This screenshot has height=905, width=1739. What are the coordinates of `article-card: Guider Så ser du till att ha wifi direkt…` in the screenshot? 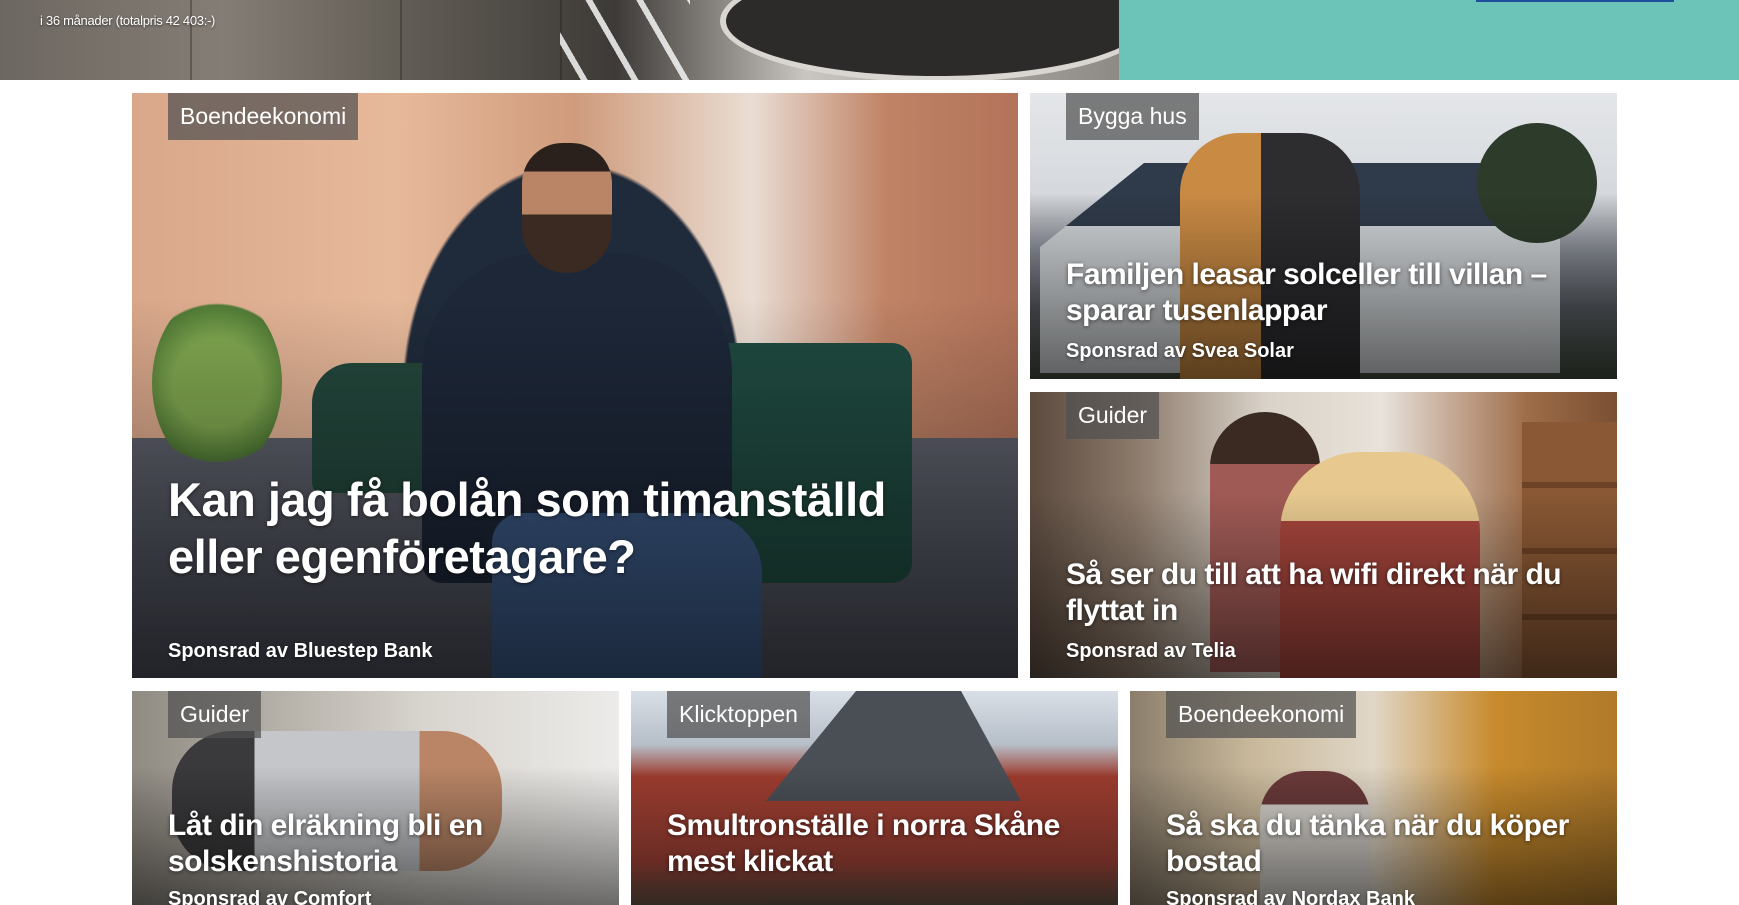 It's located at (1323, 535).